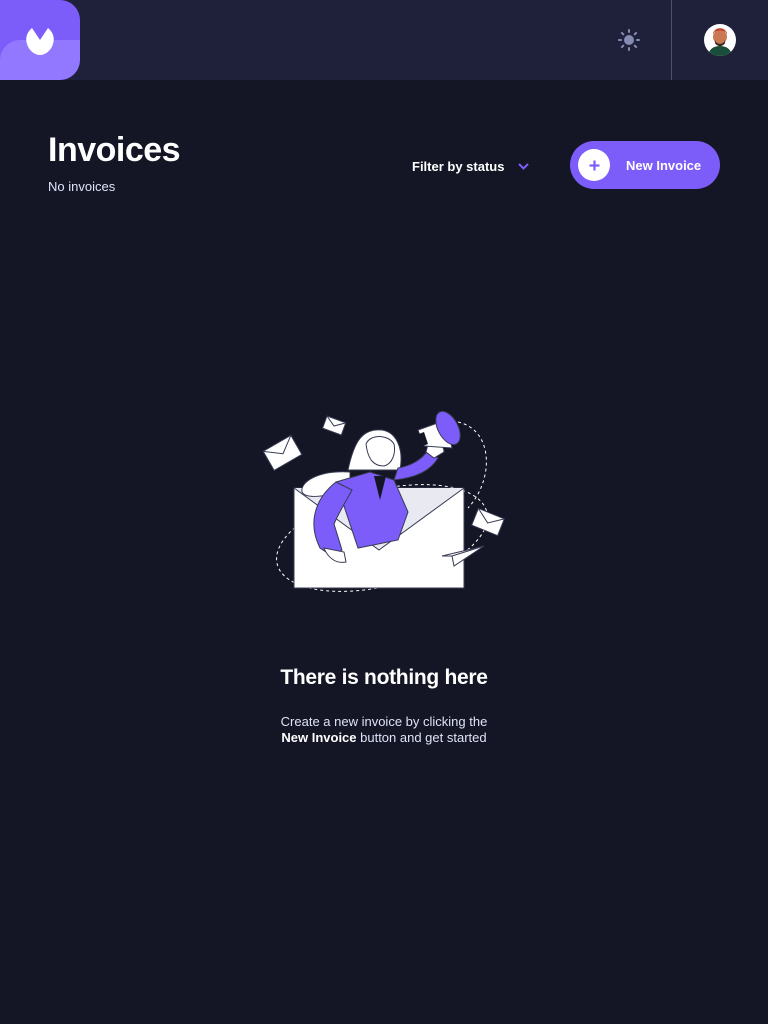 The image size is (768, 1024). I want to click on page-title: Invoices, so click(114, 150).